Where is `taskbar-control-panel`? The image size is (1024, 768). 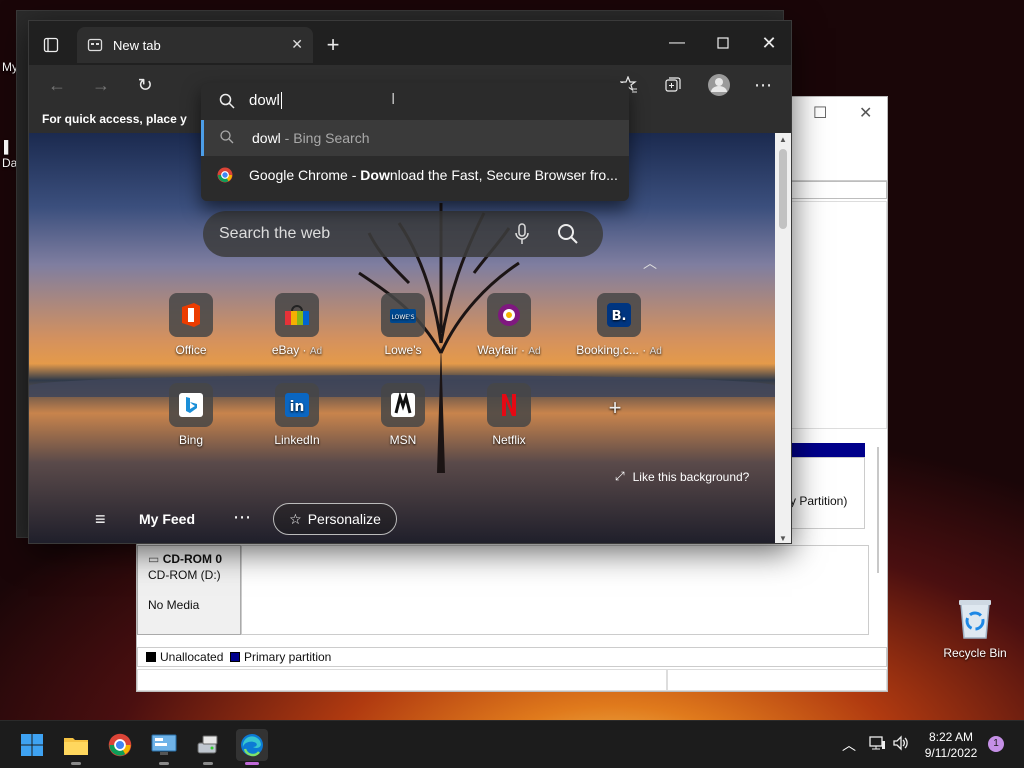 taskbar-control-panel is located at coordinates (164, 747).